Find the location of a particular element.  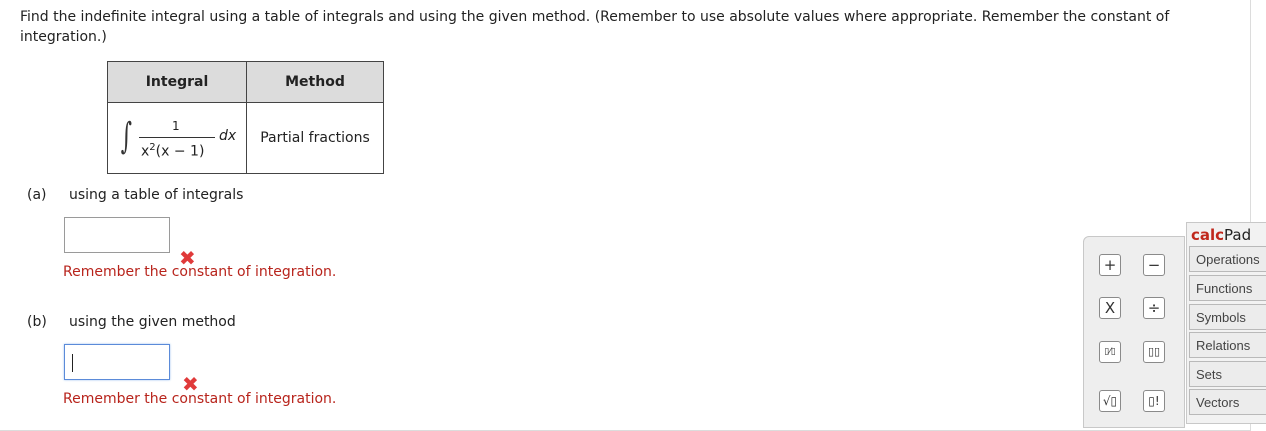

multiply-key: X is located at coordinates (1110, 308).